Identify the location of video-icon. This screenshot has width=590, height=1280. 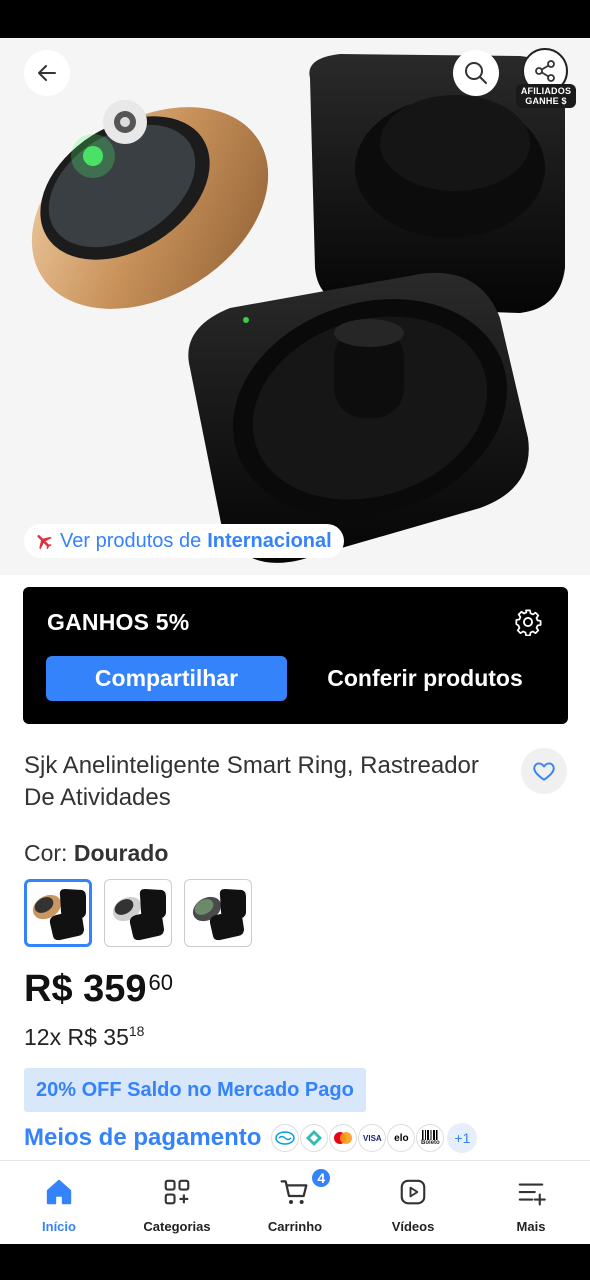
(413, 1192).